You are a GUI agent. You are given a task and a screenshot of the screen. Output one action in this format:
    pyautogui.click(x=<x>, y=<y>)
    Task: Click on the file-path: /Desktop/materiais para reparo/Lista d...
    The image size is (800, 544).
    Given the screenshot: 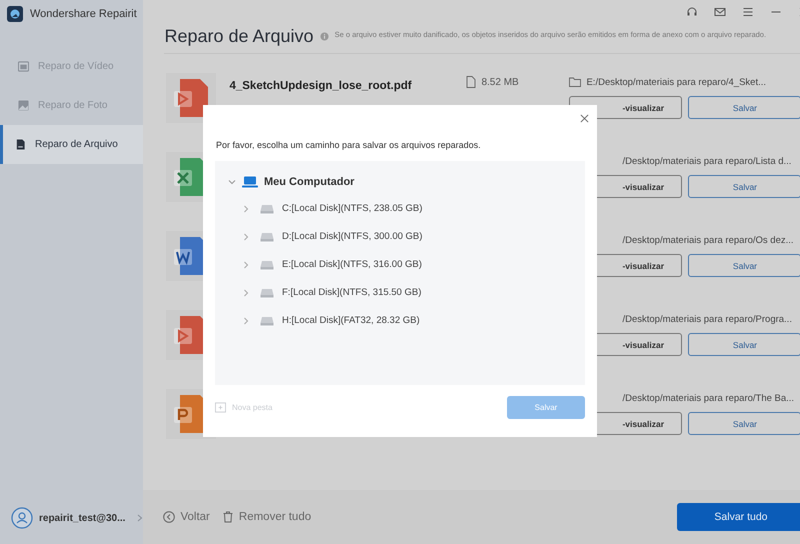 What is the action you would take?
    pyautogui.click(x=707, y=161)
    